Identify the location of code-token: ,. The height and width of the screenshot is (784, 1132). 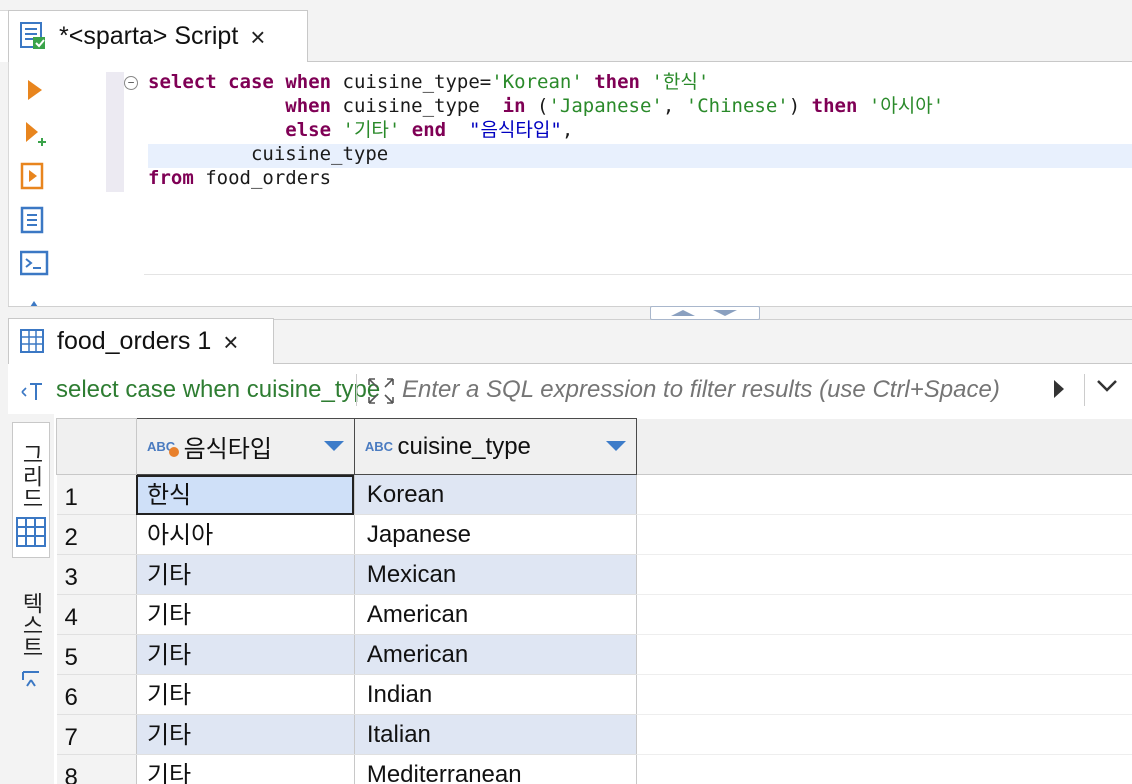
(567, 130).